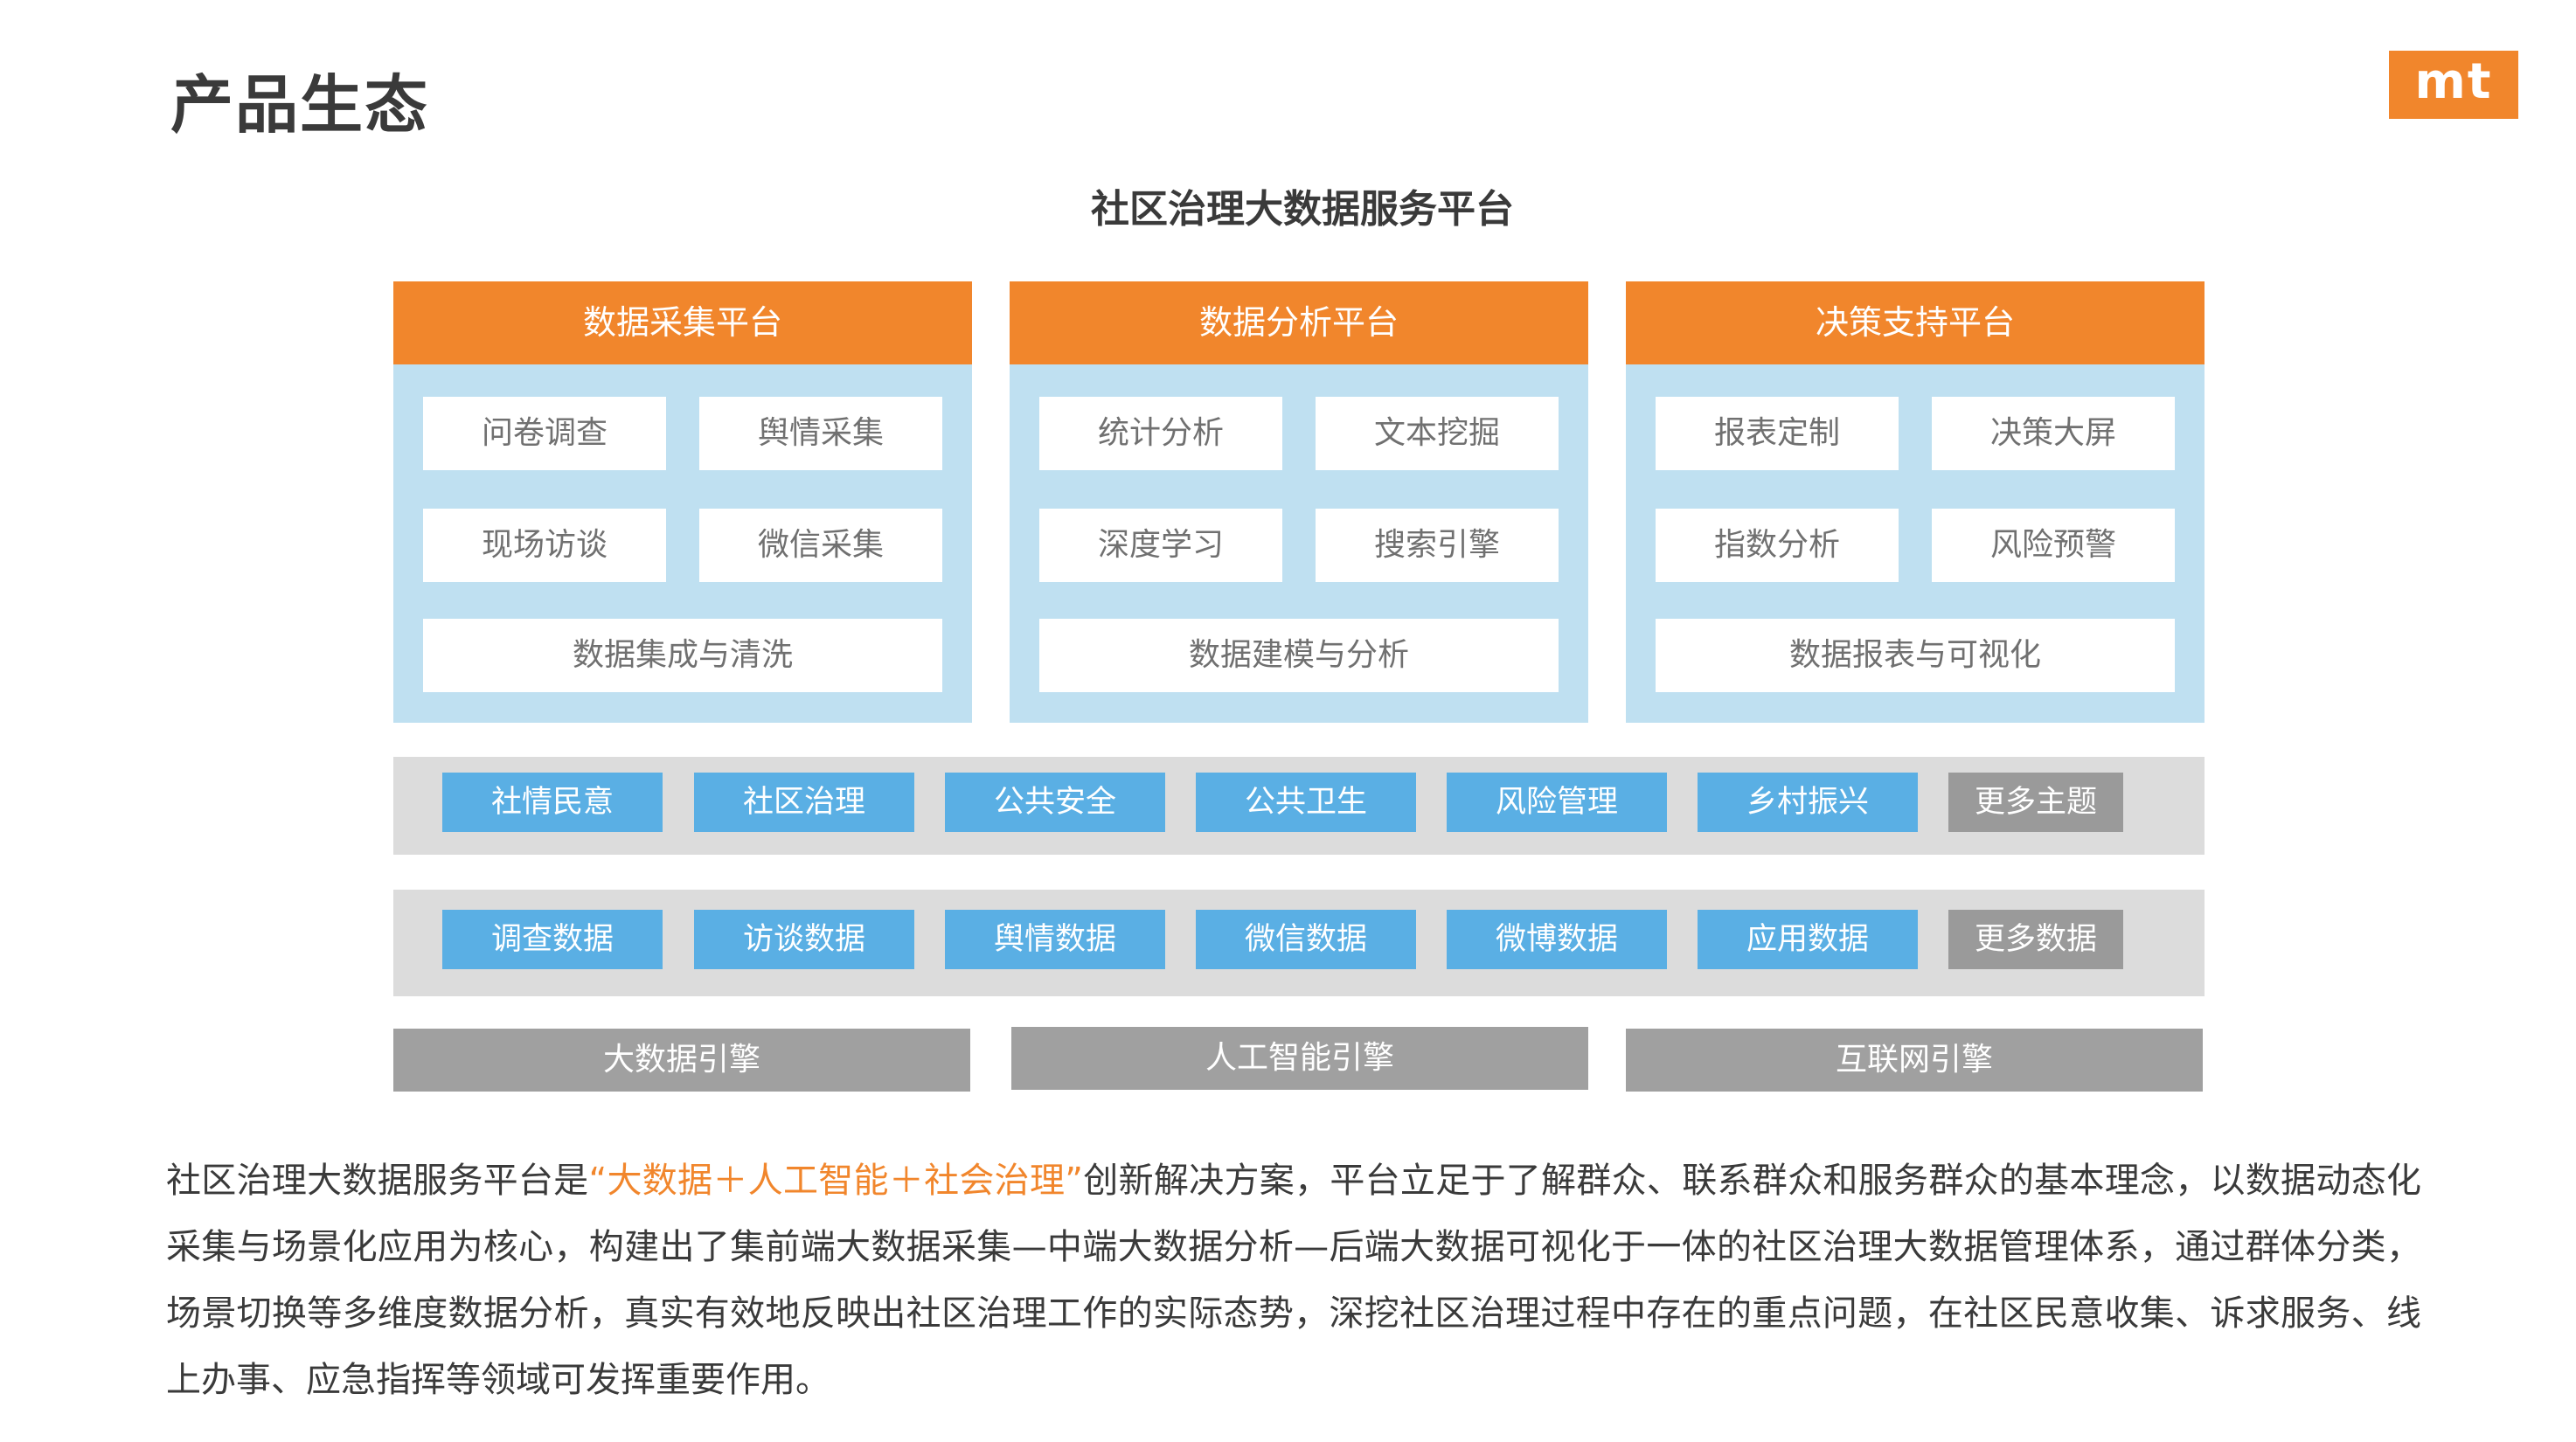 The width and height of the screenshot is (2576, 1442). What do you see at coordinates (1808, 939) in the screenshot?
I see `data-source-chip: 应用数据` at bounding box center [1808, 939].